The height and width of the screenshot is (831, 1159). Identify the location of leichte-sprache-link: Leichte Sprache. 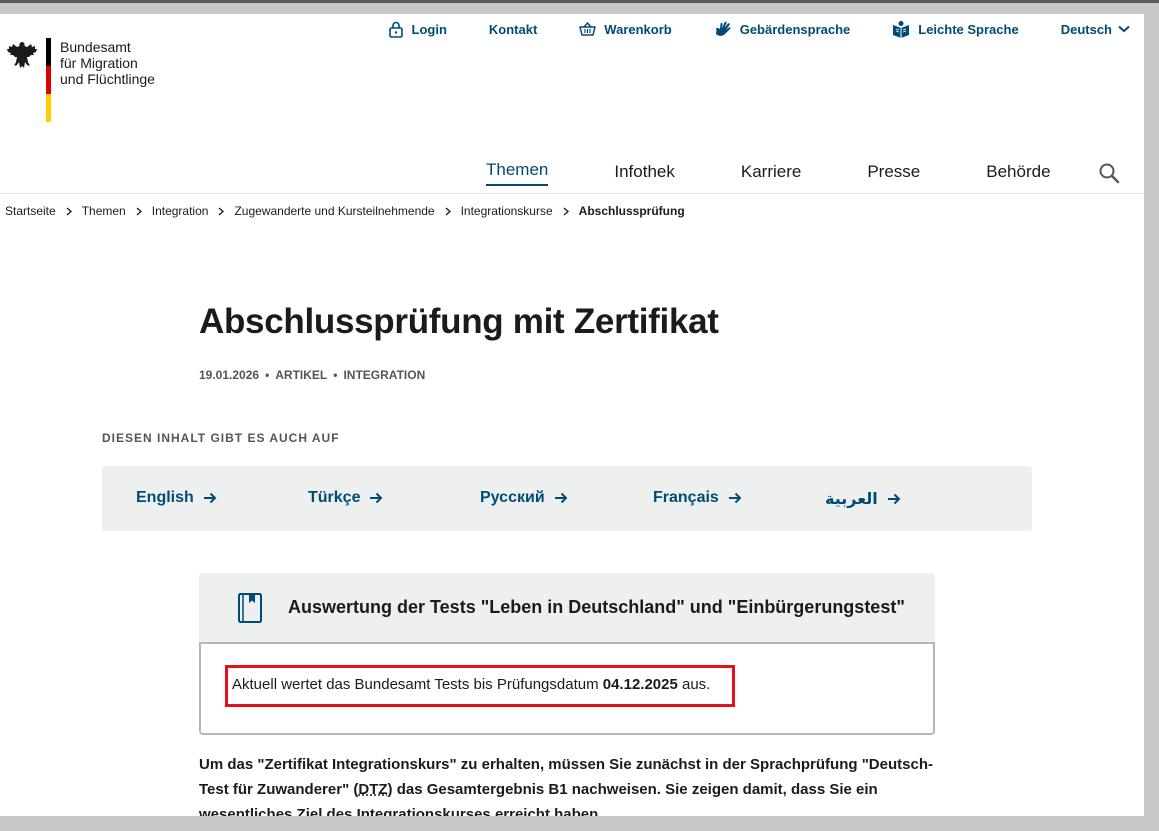
(955, 29).